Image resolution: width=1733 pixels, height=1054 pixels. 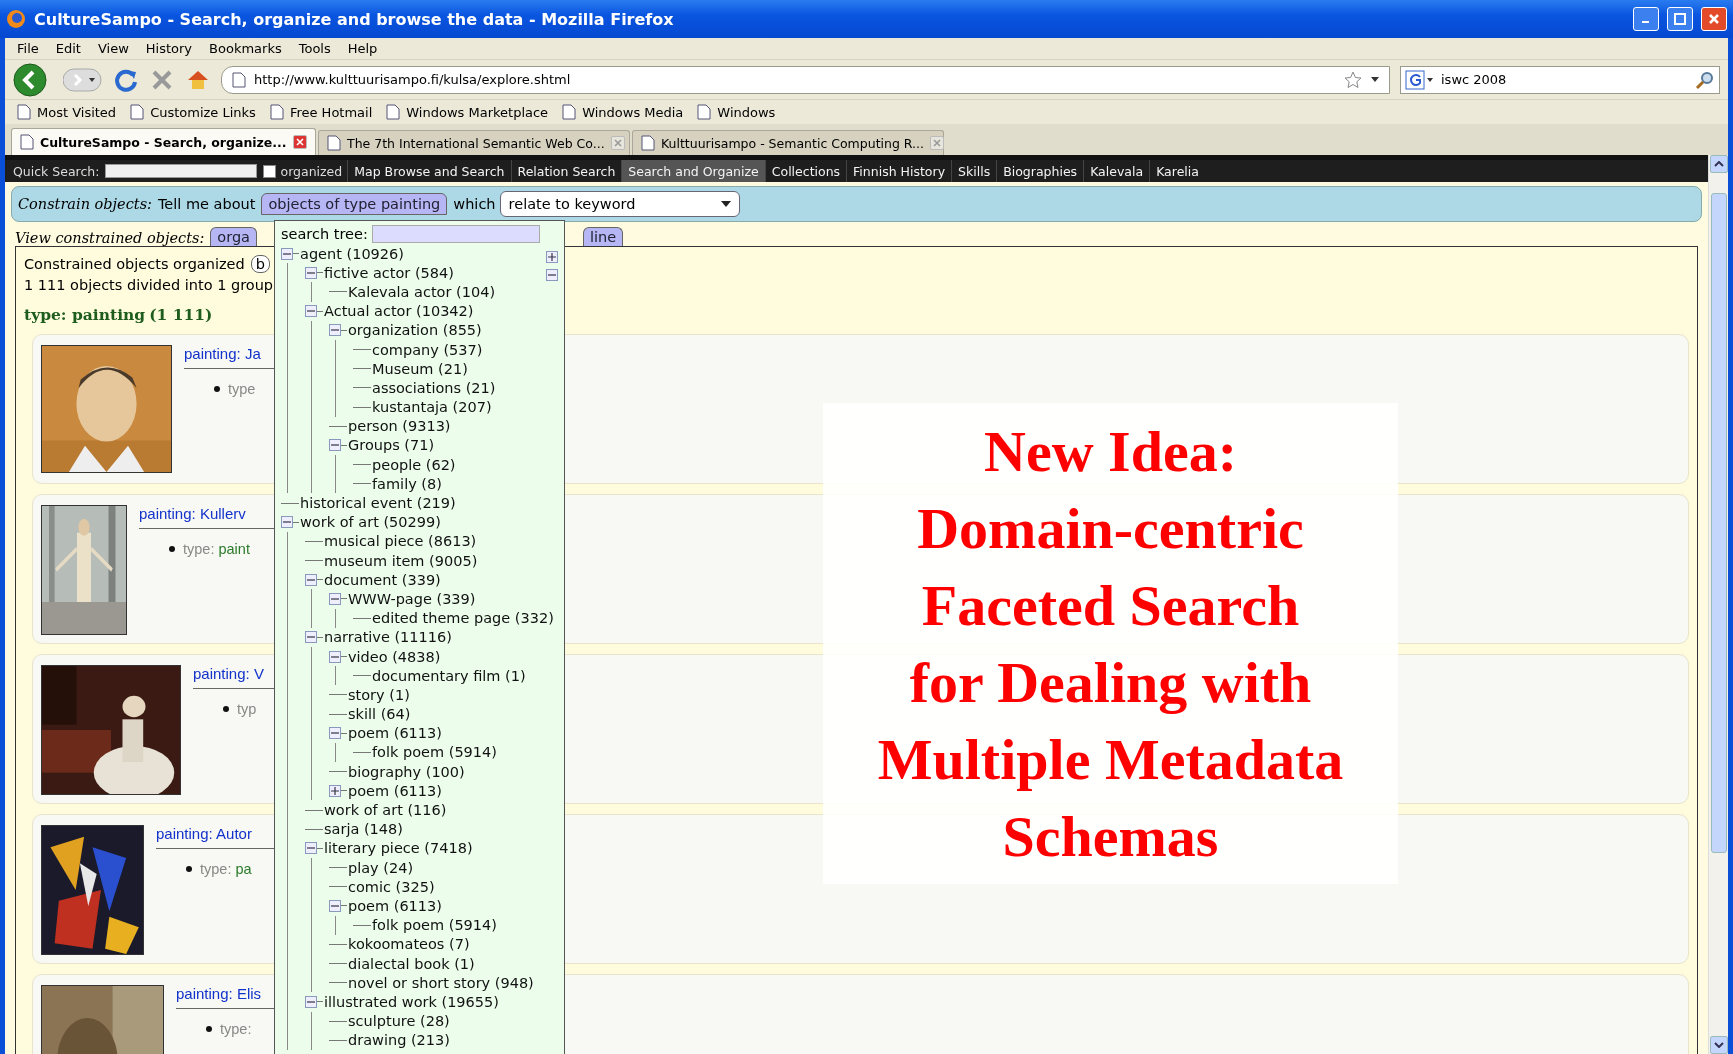 What do you see at coordinates (736, 112) in the screenshot?
I see `bookmark-item: Windows` at bounding box center [736, 112].